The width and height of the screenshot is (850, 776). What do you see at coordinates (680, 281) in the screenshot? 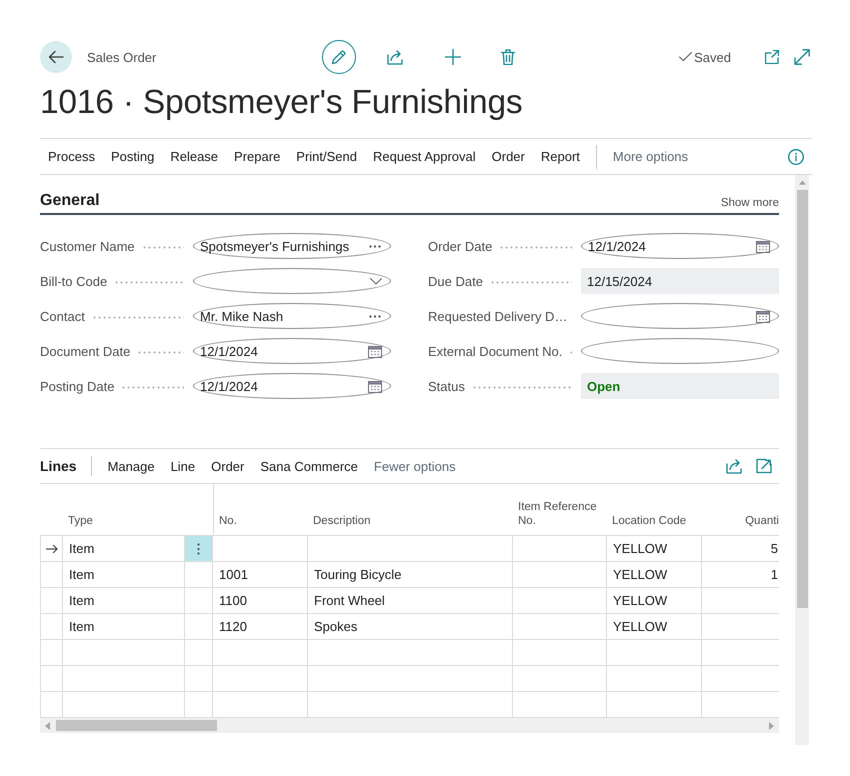
I see `read-only-field: 12/15/2024` at bounding box center [680, 281].